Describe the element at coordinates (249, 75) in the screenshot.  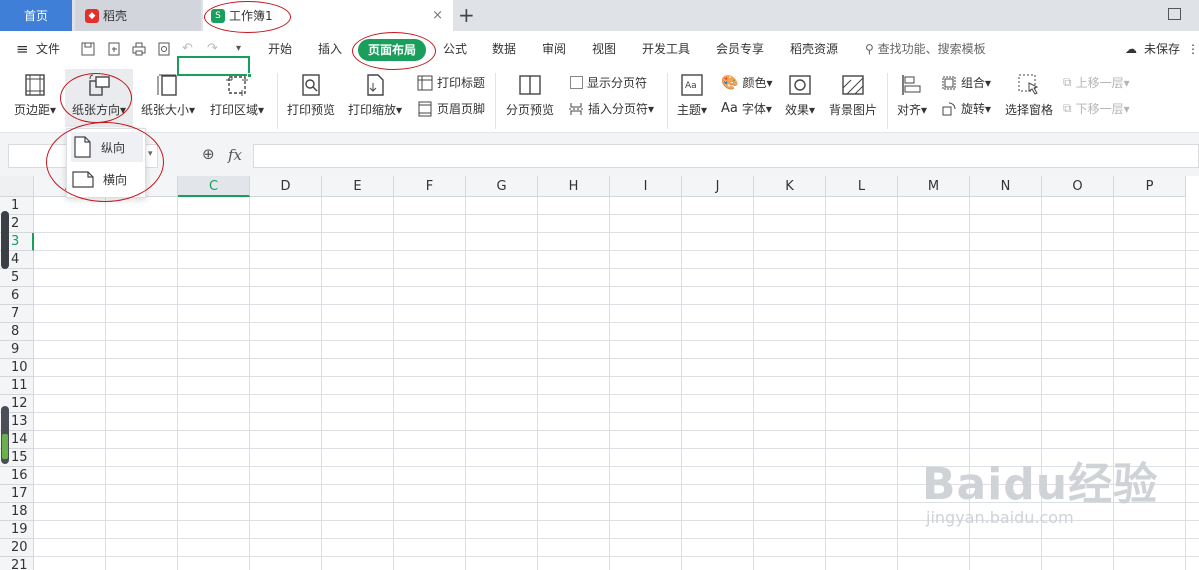
I see `fill-handle` at that location.